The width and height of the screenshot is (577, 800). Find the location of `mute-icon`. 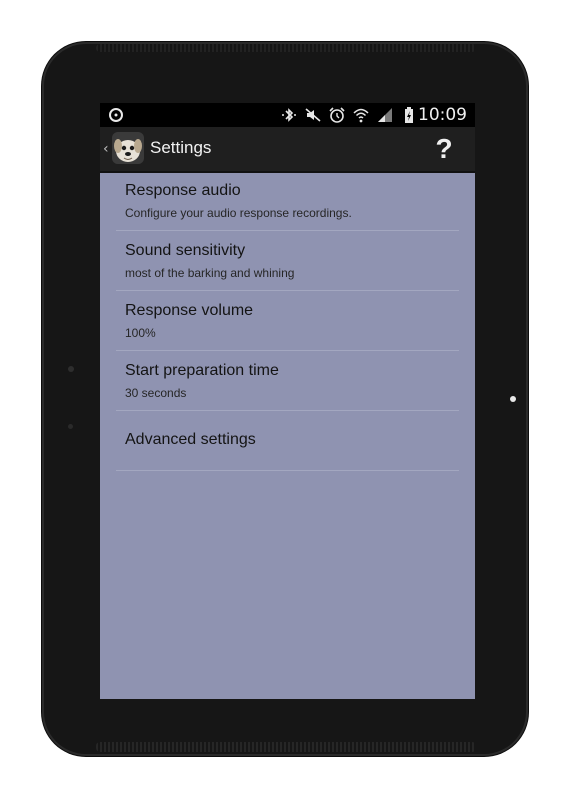

mute-icon is located at coordinates (313, 115).